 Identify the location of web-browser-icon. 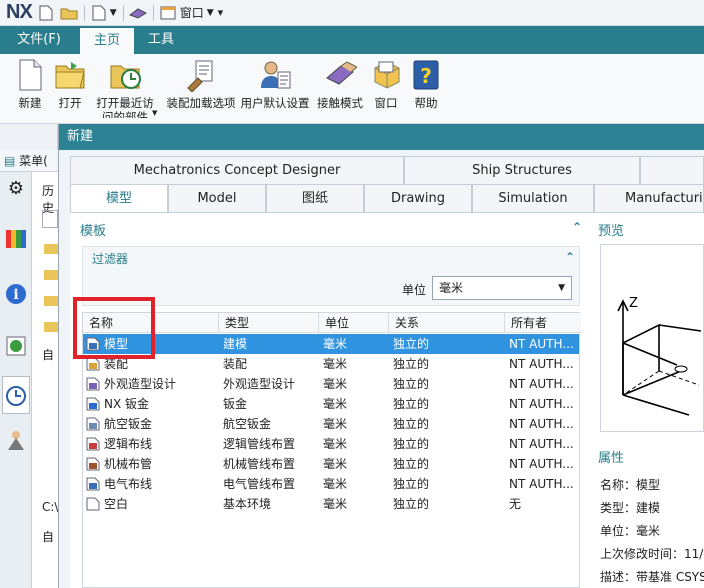
(16, 346).